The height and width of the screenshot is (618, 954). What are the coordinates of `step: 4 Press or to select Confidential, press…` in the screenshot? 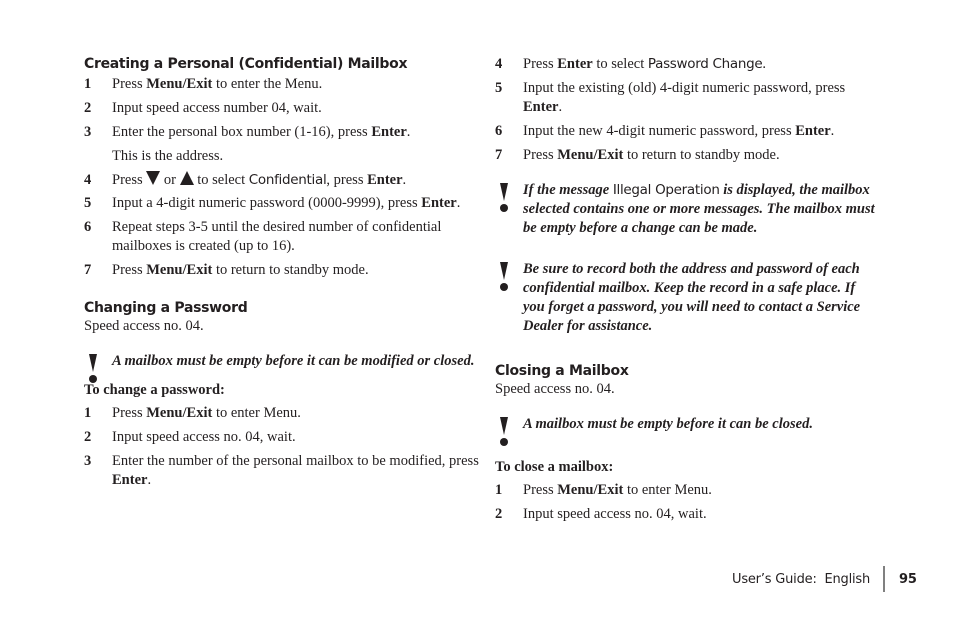 It's located at (281, 180).